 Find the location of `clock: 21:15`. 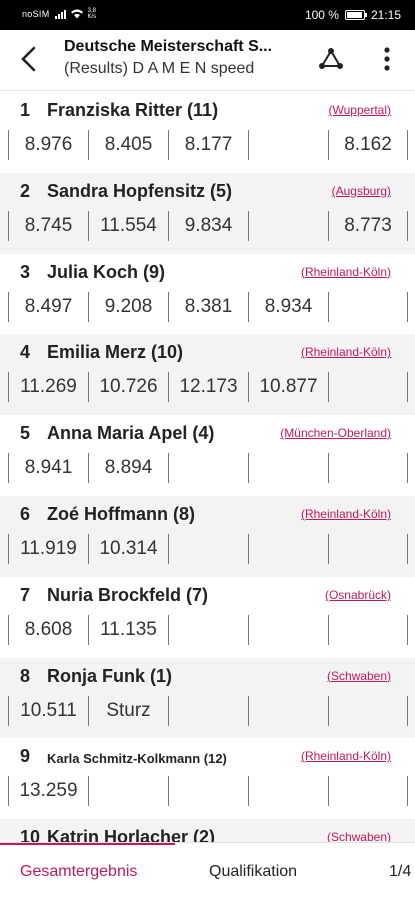

clock: 21:15 is located at coordinates (385, 15).